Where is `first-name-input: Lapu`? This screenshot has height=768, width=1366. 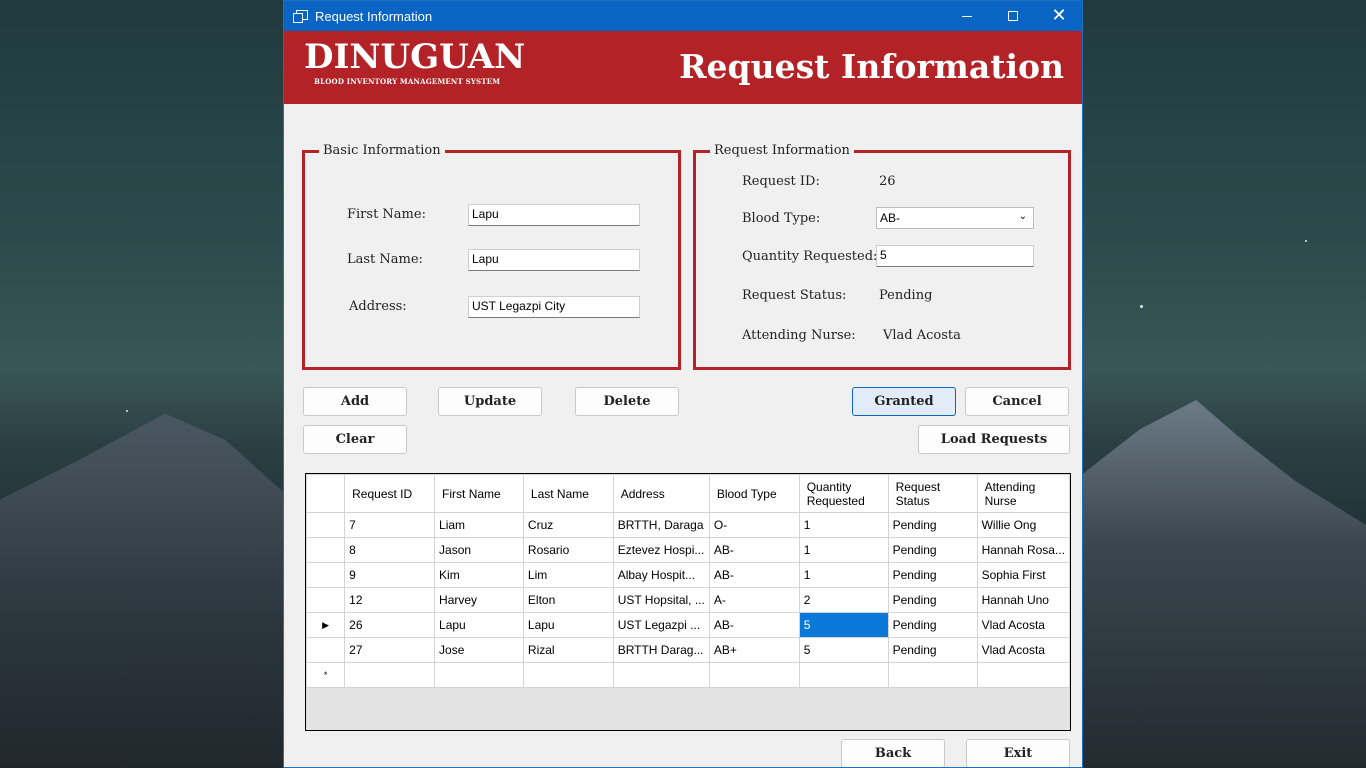
first-name-input: Lapu is located at coordinates (554, 215).